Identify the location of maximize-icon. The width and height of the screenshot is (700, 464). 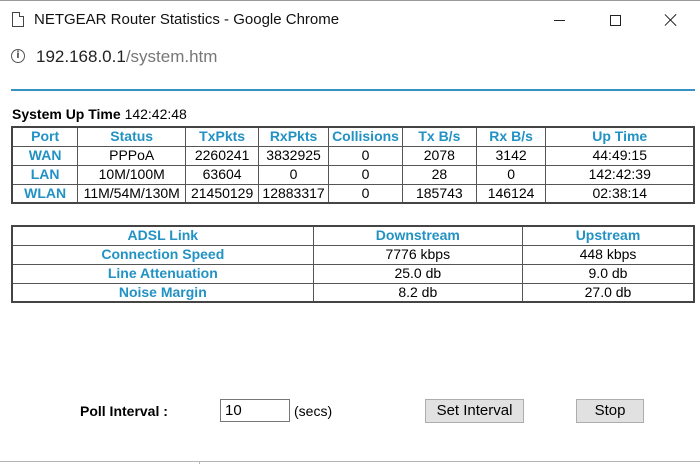
(615, 20).